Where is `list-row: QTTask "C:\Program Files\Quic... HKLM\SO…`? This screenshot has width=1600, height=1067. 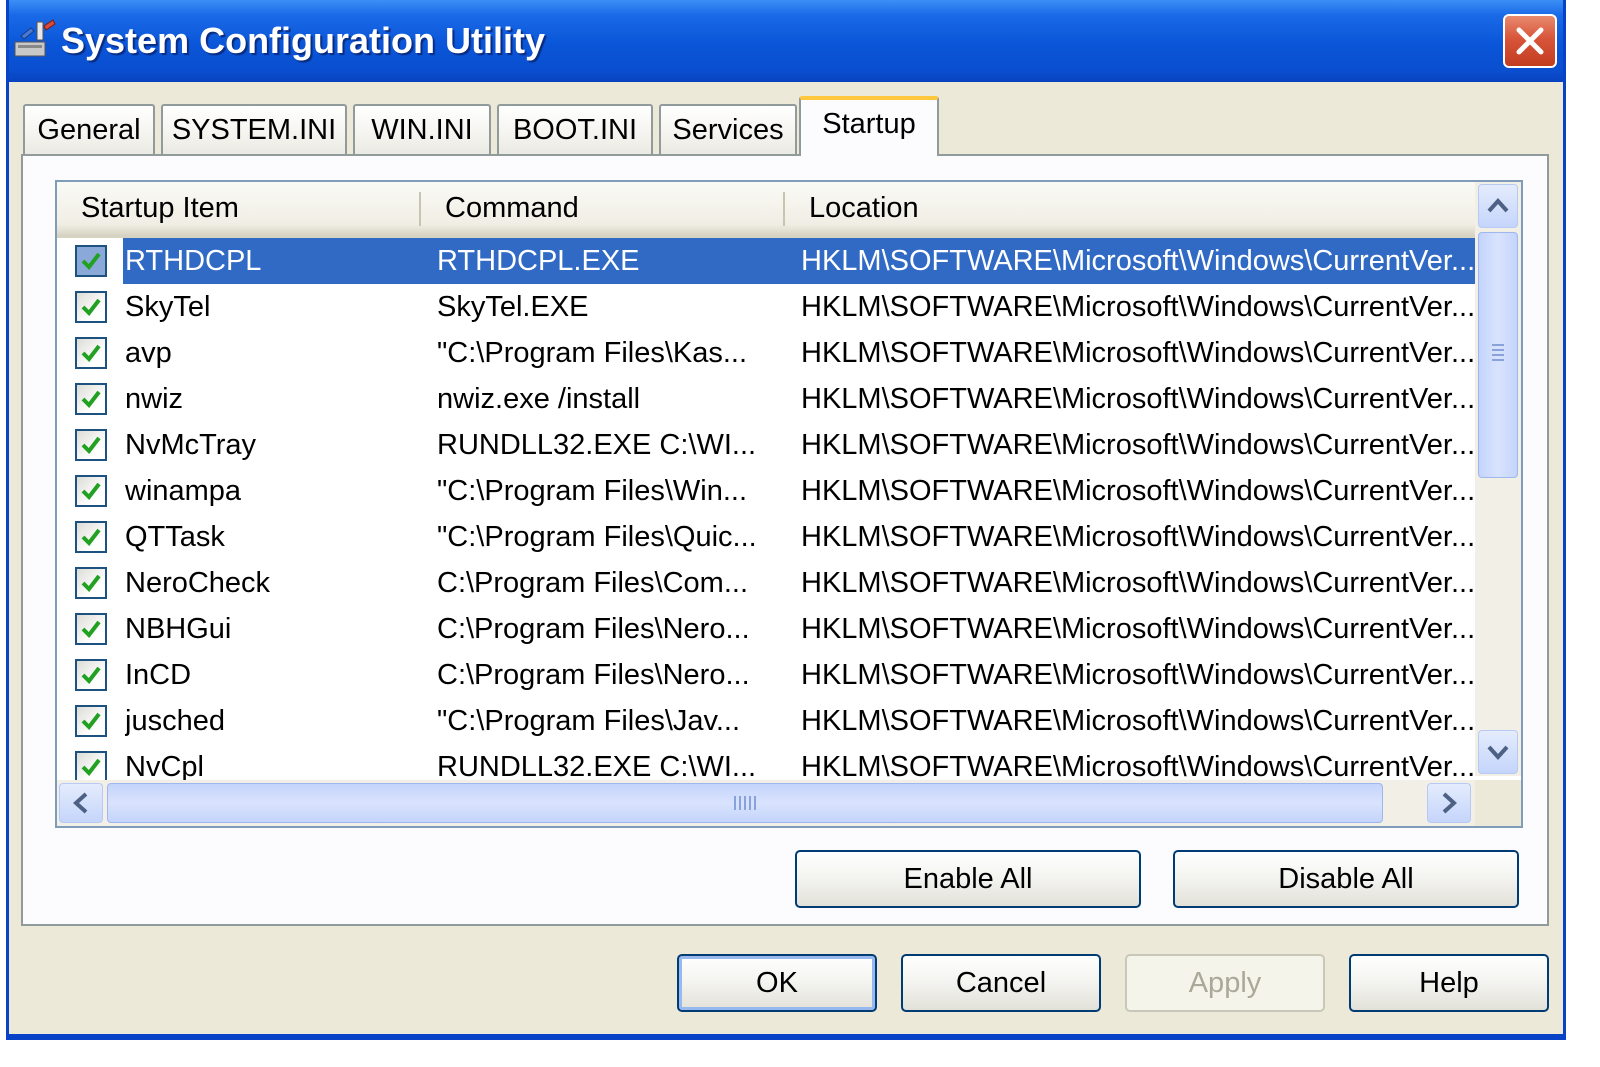
list-row: QTTask "C:\Program Files\Quic... HKLM\SO… is located at coordinates (766, 537).